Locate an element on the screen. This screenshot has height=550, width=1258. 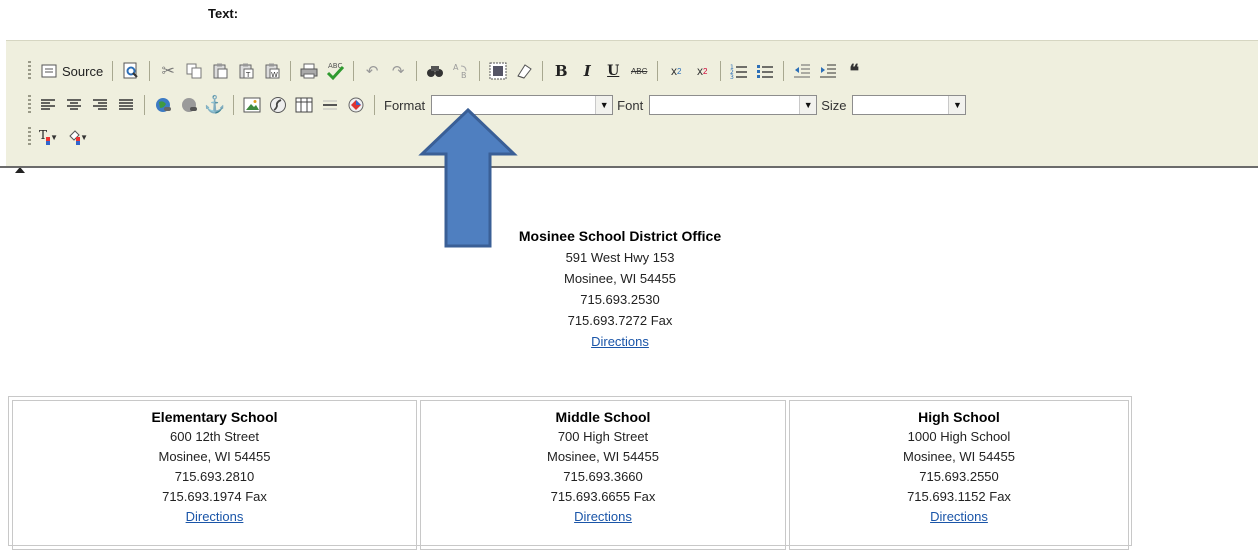
unordered-list-button is located at coordinates (765, 71).